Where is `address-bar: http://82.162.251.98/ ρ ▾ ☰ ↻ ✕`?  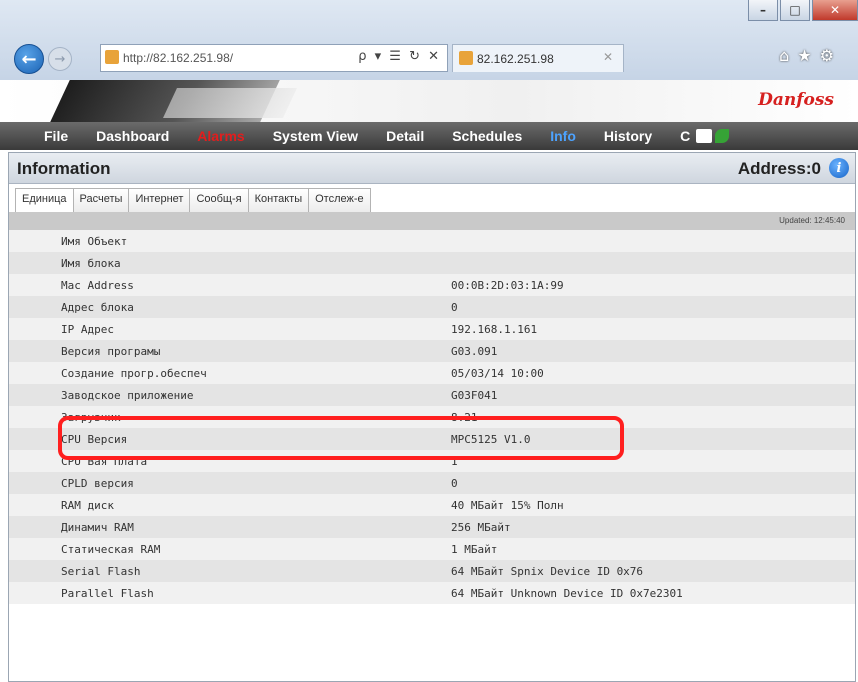
address-bar: http://82.162.251.98/ ρ ▾ ☰ ↻ ✕ is located at coordinates (274, 58).